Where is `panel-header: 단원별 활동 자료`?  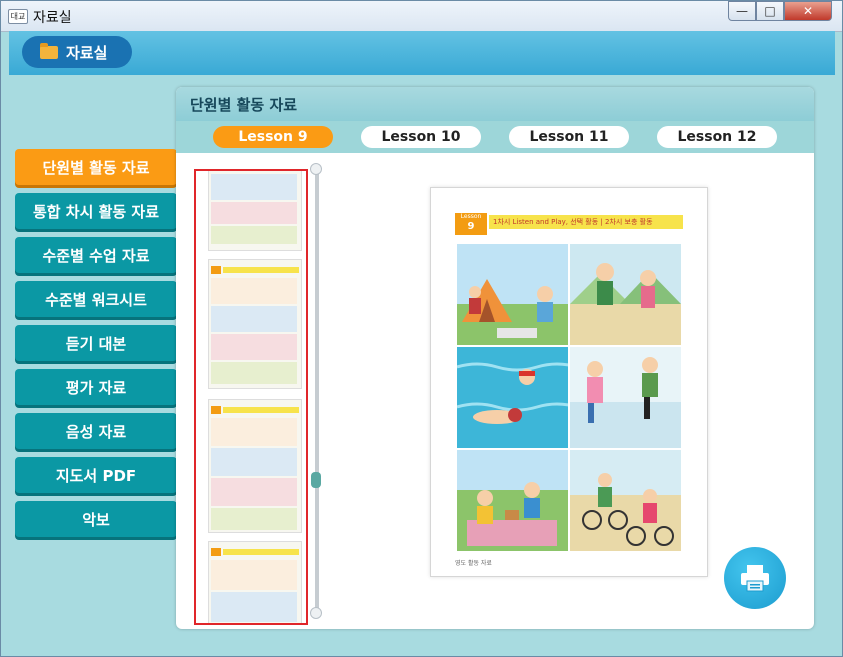
panel-header: 단원별 활동 자료 is located at coordinates (495, 104).